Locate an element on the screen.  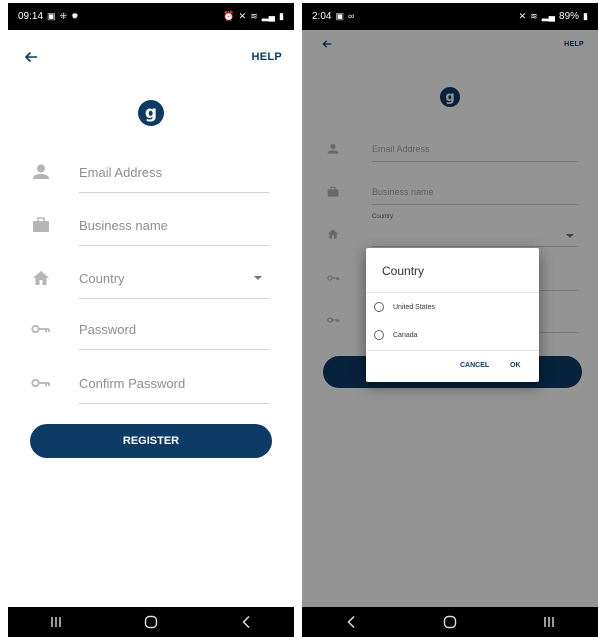
register-button: REGISTER is located at coordinates (151, 441).